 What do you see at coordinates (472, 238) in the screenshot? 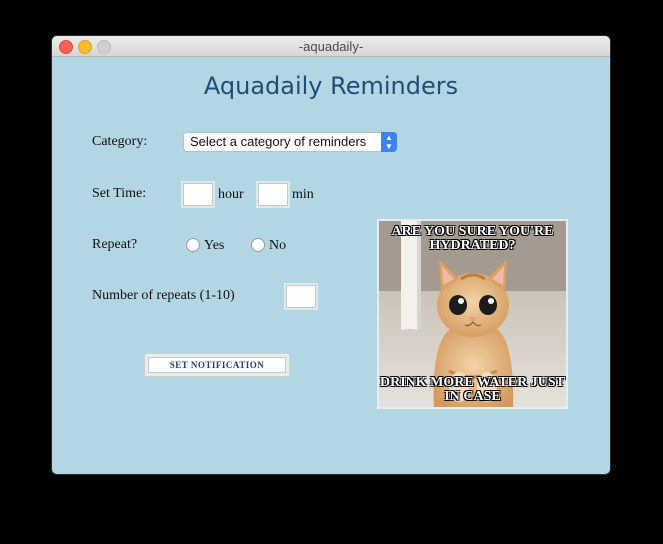
I see `meme-top-text: ARE YOU SURE YOU'RE HYDRATED?` at bounding box center [472, 238].